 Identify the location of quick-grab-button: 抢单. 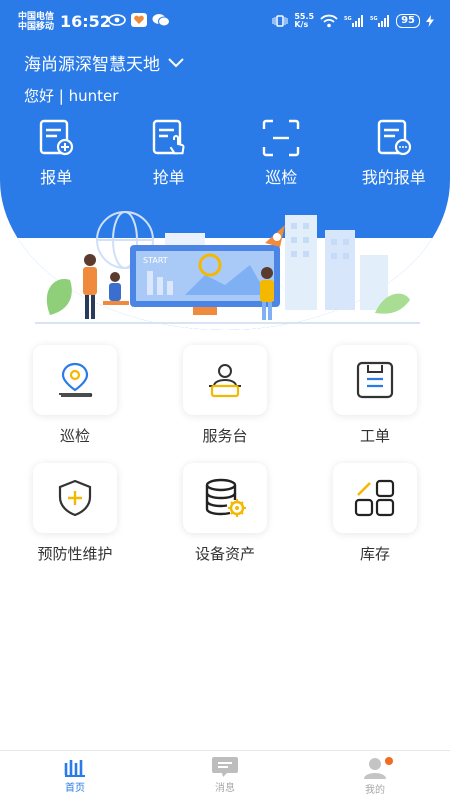
(169, 153).